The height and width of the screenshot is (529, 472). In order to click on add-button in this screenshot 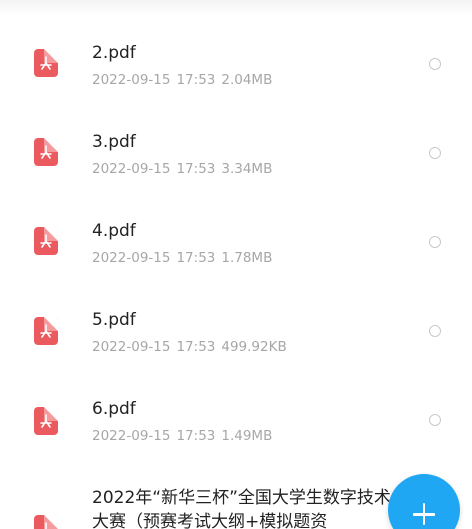, I will do `click(424, 501)`.